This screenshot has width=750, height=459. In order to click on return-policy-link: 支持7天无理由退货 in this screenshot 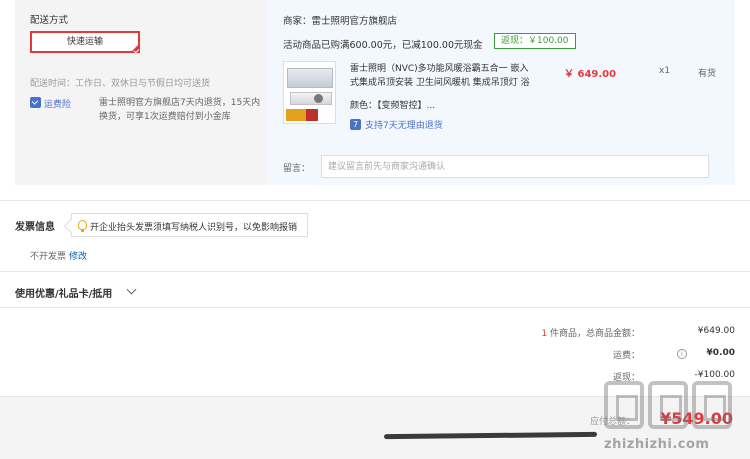, I will do `click(404, 124)`.